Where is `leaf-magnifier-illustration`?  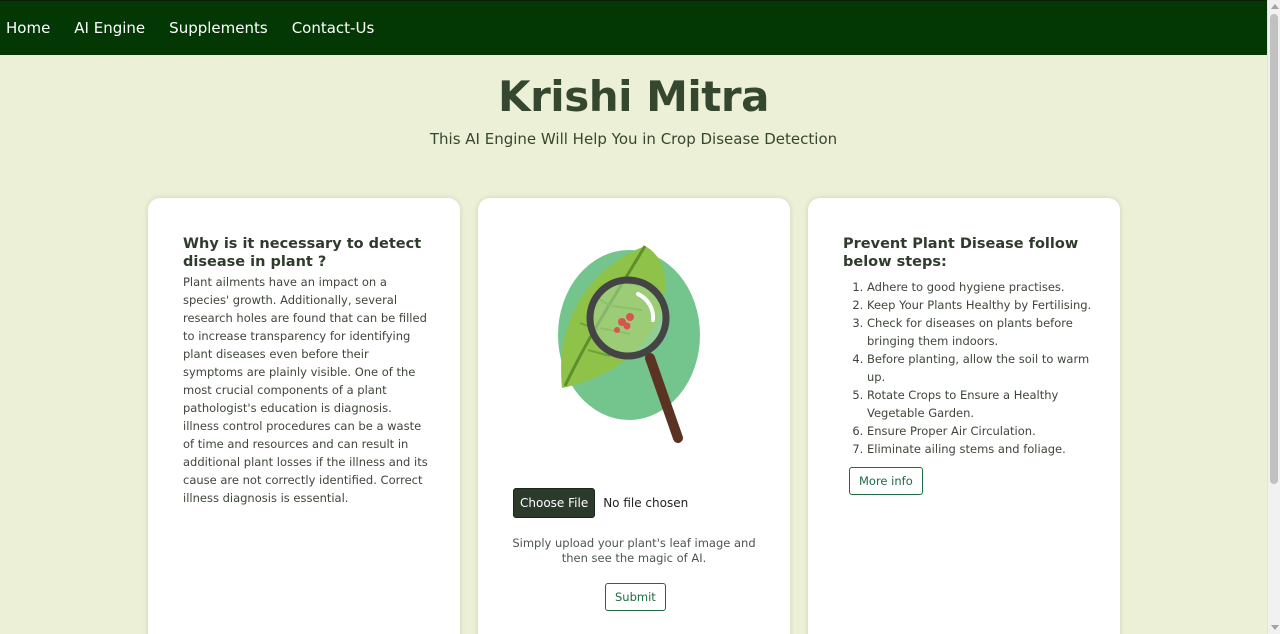
leaf-magnifier-illustration is located at coordinates (629, 344).